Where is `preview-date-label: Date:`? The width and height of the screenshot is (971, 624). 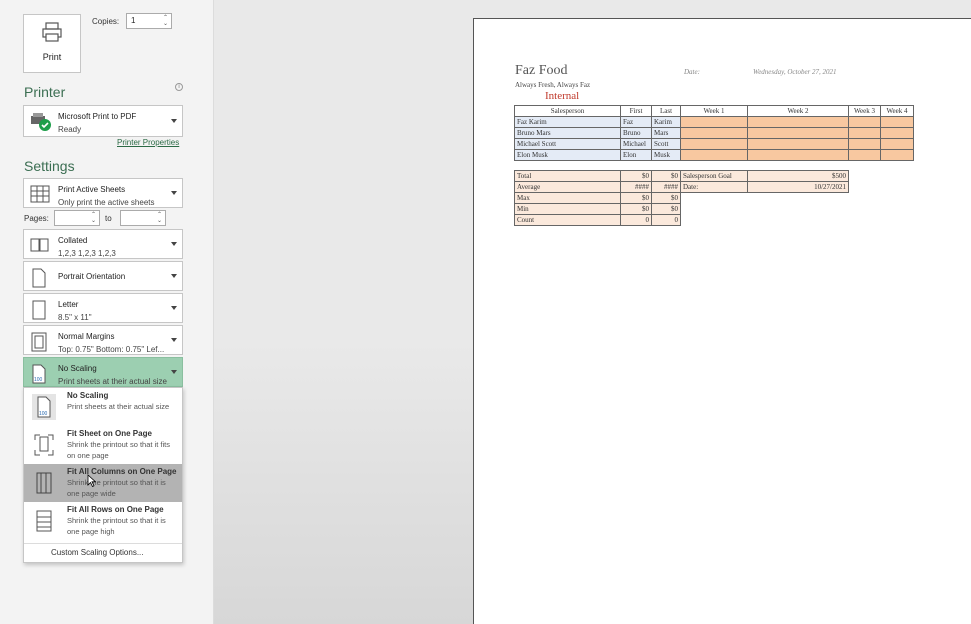 preview-date-label: Date: is located at coordinates (692, 72).